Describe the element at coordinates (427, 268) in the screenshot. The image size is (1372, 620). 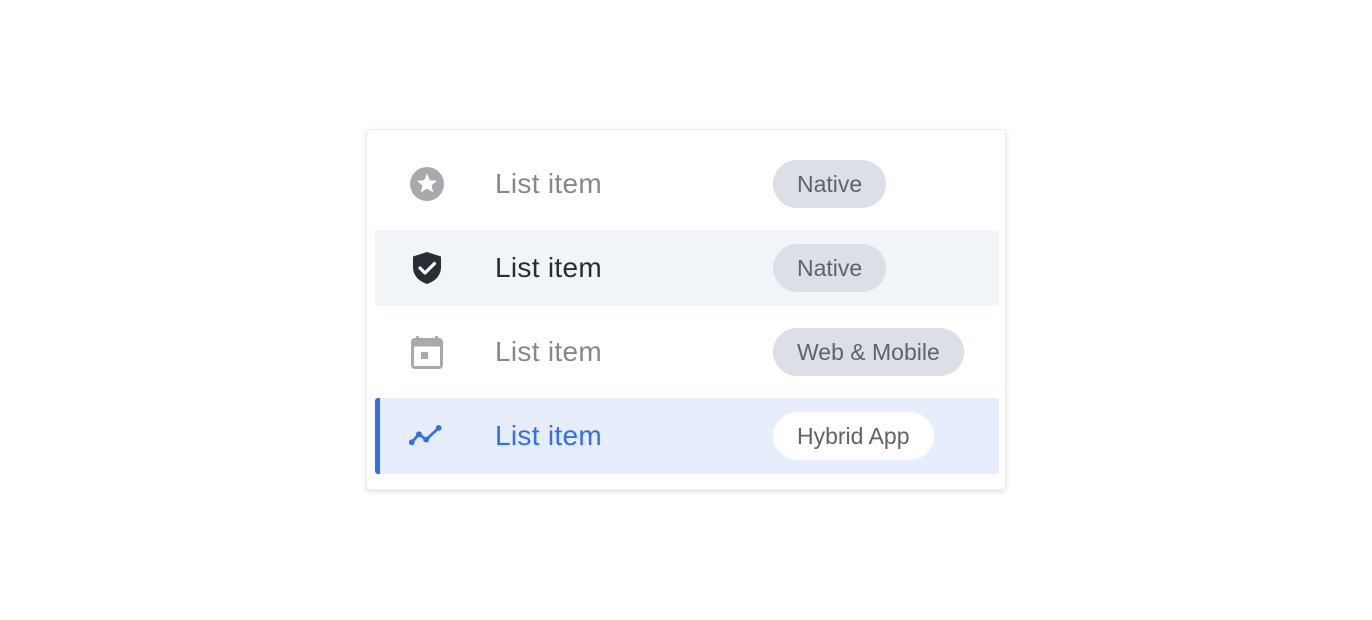
I see `shield-check-icon` at that location.